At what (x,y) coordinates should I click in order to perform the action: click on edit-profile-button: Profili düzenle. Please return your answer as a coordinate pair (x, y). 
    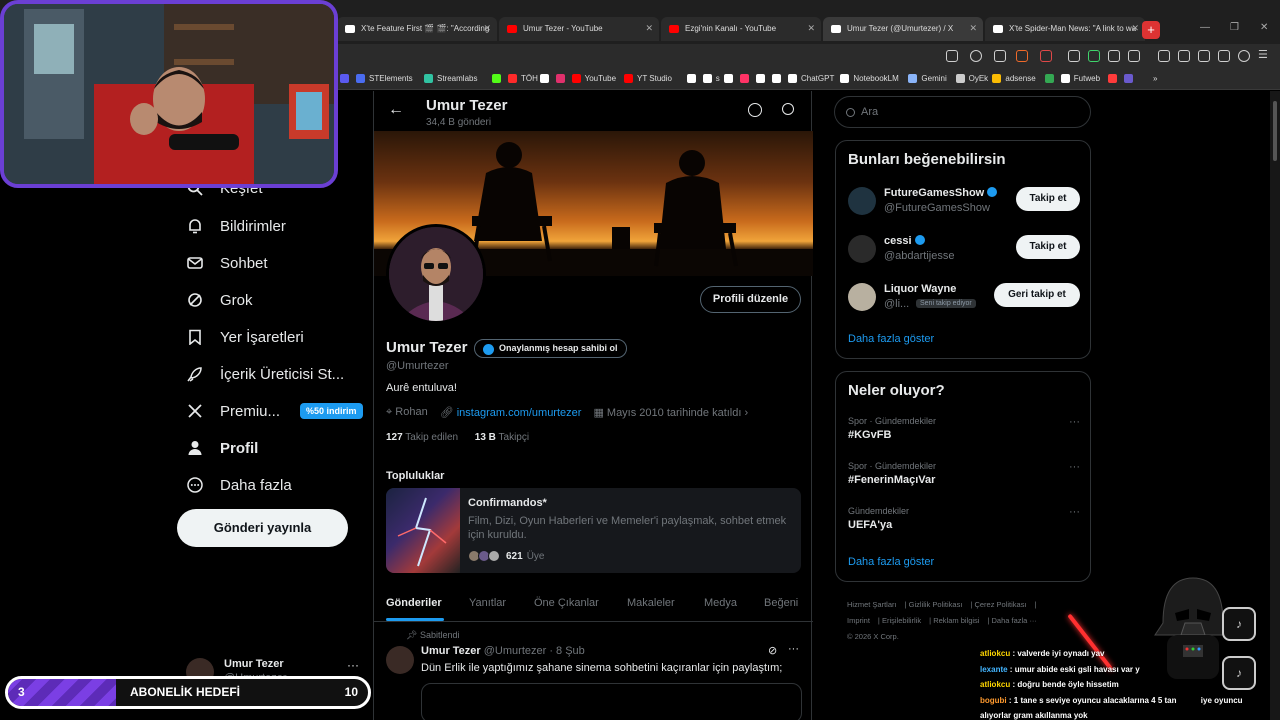
    Looking at the image, I should click on (750, 299).